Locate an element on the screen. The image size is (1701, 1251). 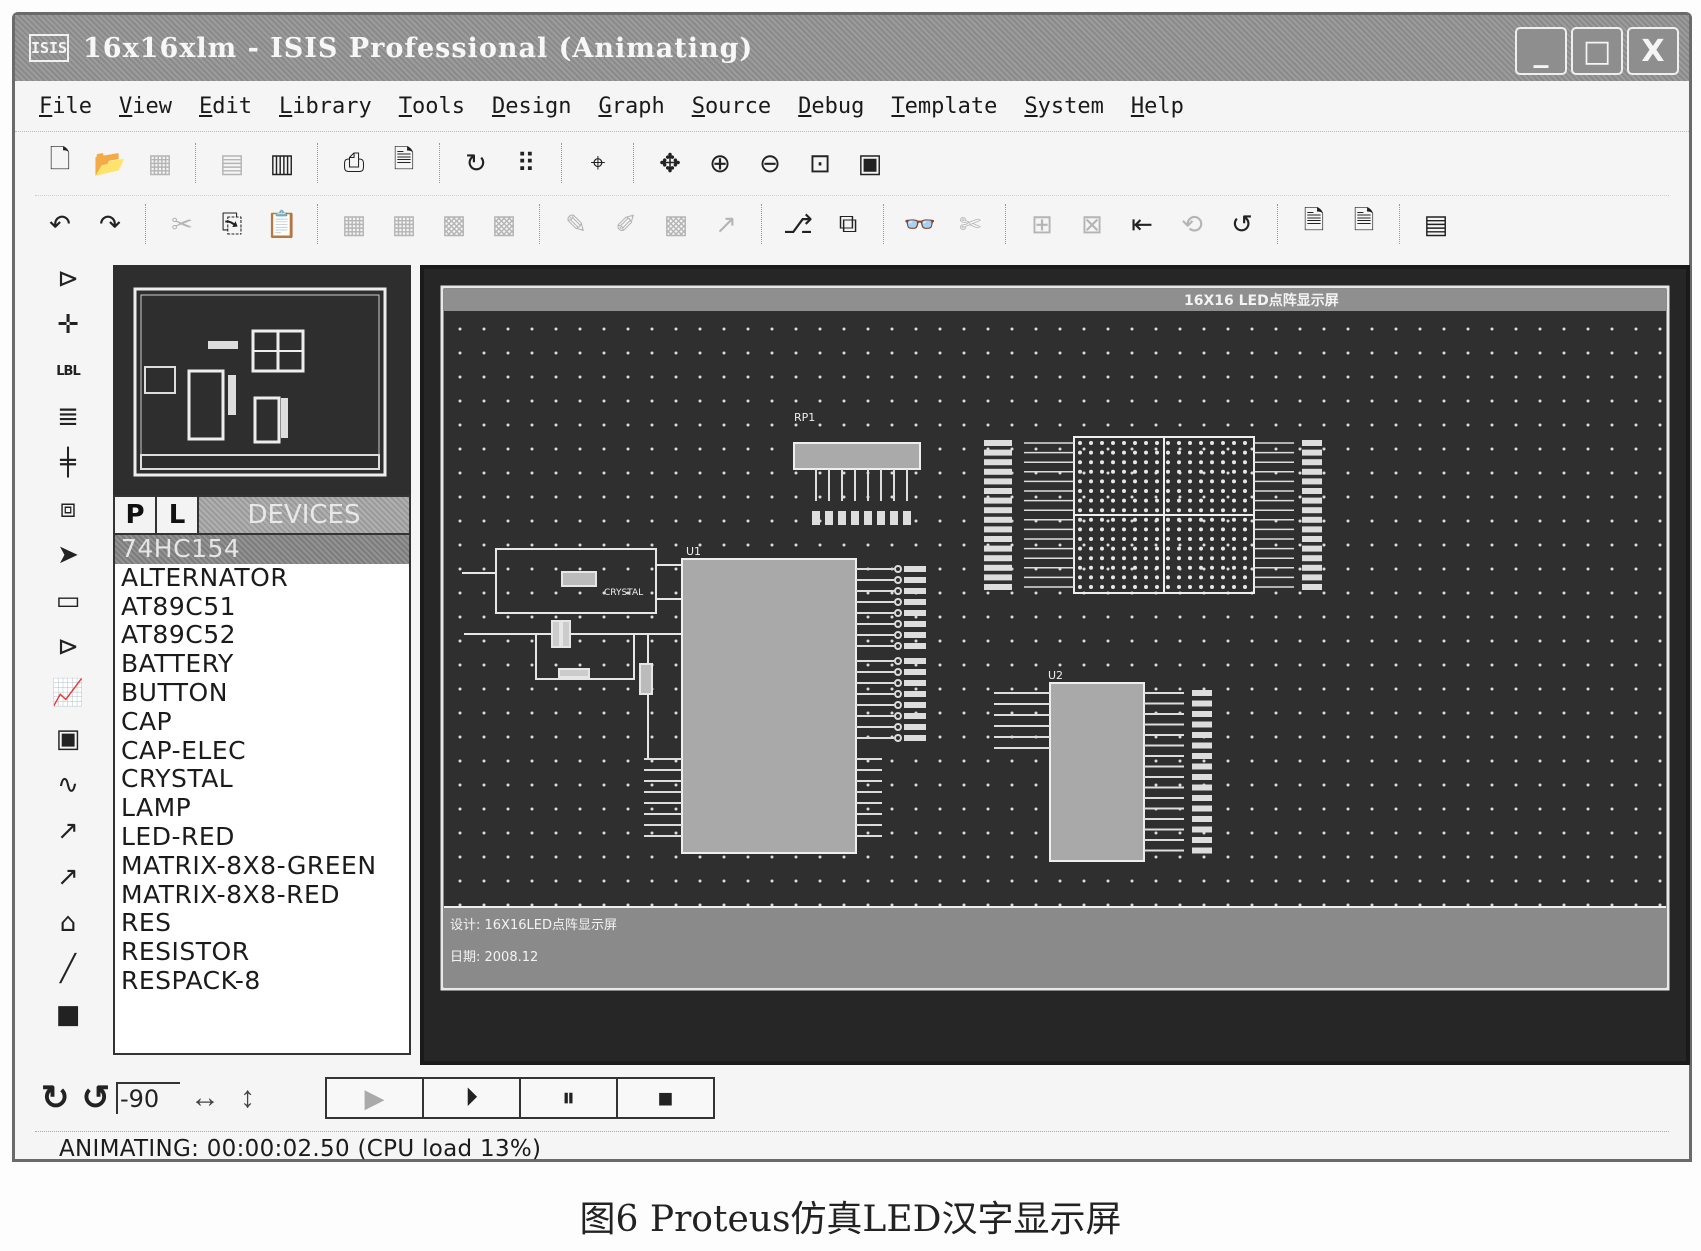
block-delete-icon: ▩ is located at coordinates (504, 224).